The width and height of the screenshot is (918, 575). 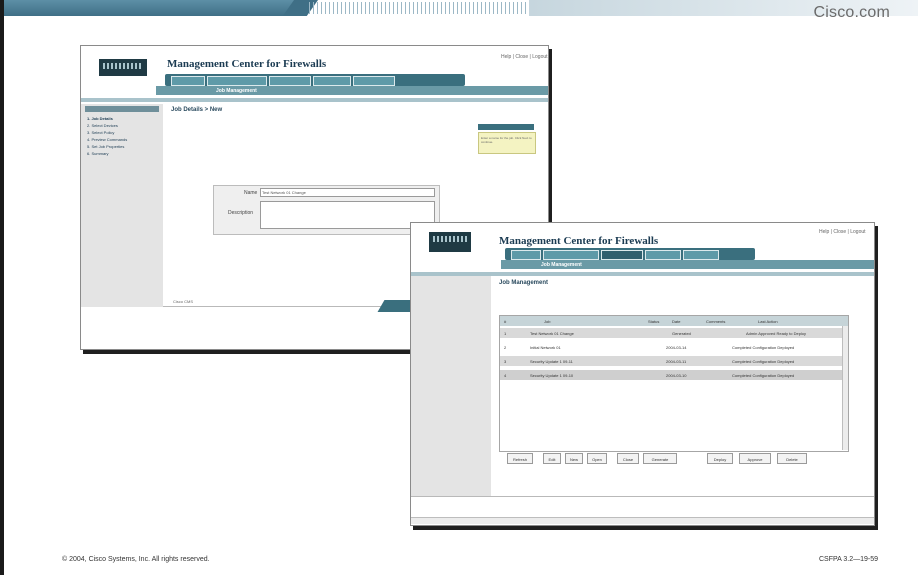 I want to click on name-label: Name, so click(x=251, y=193).